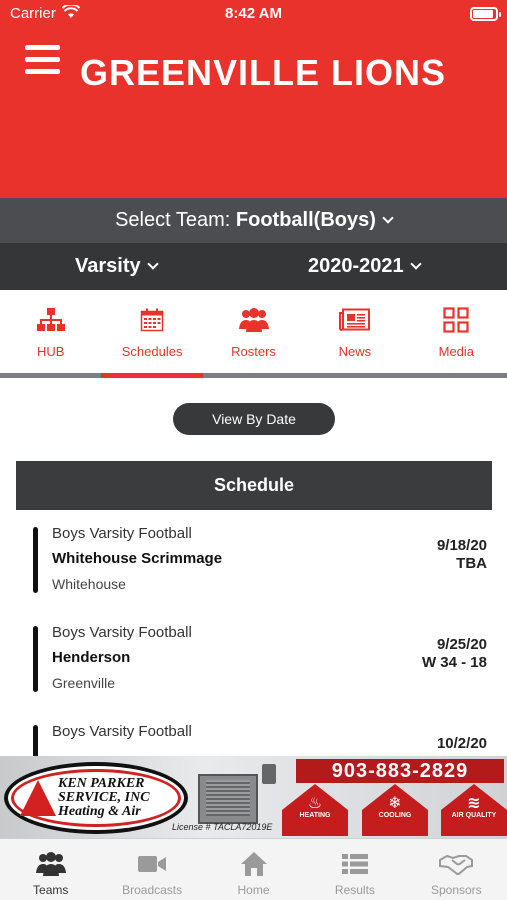 This screenshot has height=900, width=507. Describe the element at coordinates (137, 558) in the screenshot. I see `game-opponent: Whitehouse Scrimmage` at that location.